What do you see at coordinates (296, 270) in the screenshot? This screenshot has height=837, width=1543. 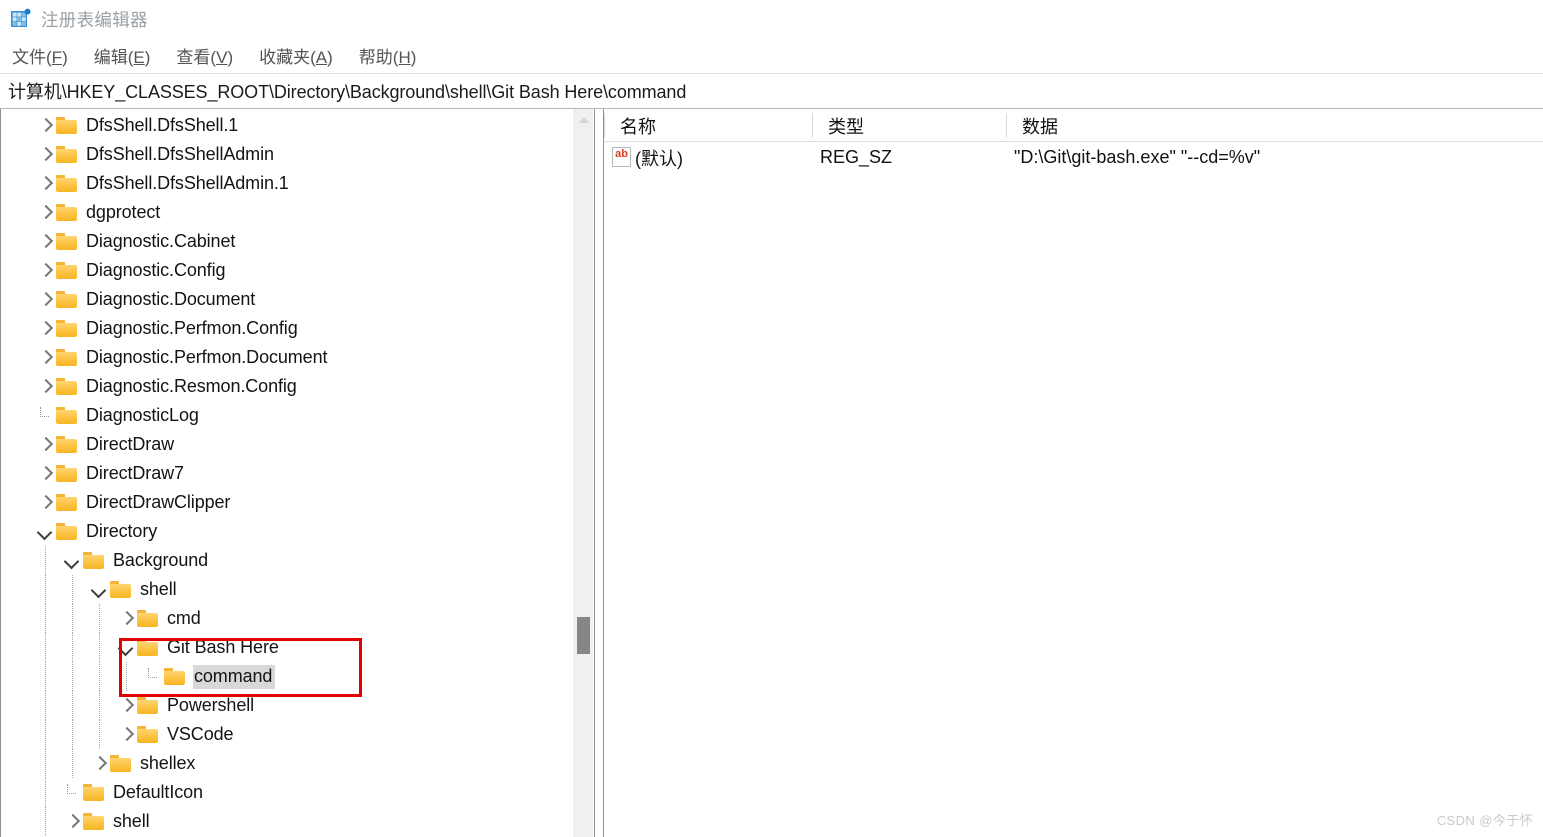 I see `tree-node-diagnostic-config: Diagnostic.Config` at bounding box center [296, 270].